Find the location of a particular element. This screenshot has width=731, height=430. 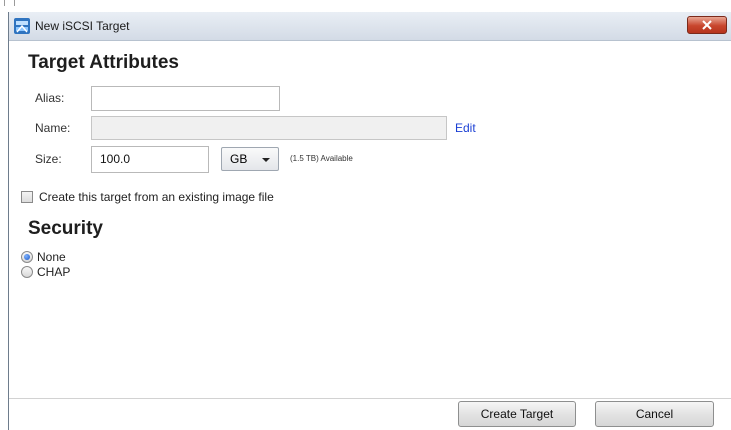

chevron-down-icon is located at coordinates (266, 160).